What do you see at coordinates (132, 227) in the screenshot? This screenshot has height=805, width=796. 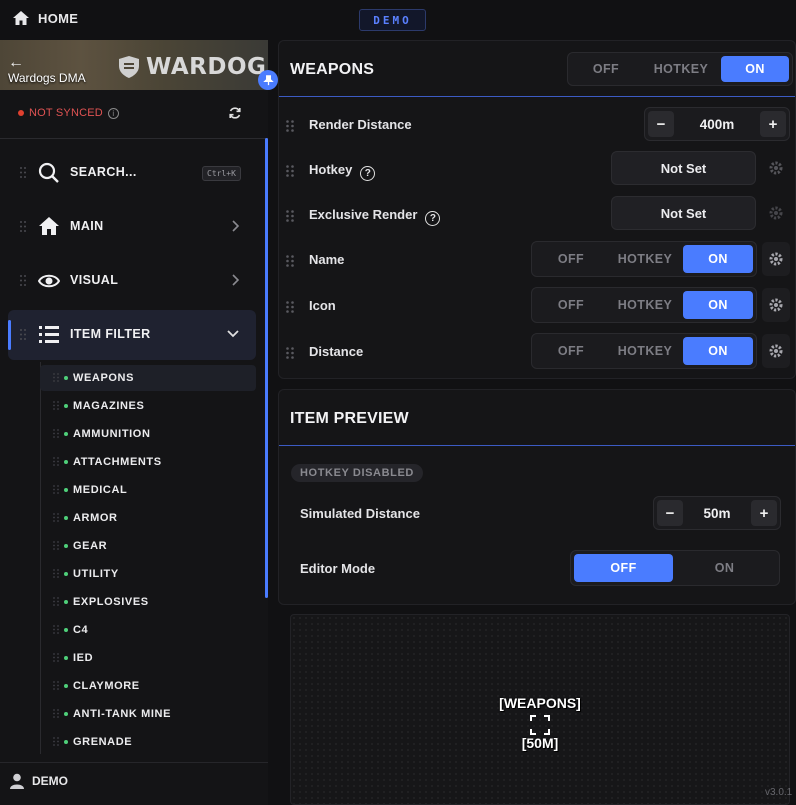 I see `nav-main: MAIN` at bounding box center [132, 227].